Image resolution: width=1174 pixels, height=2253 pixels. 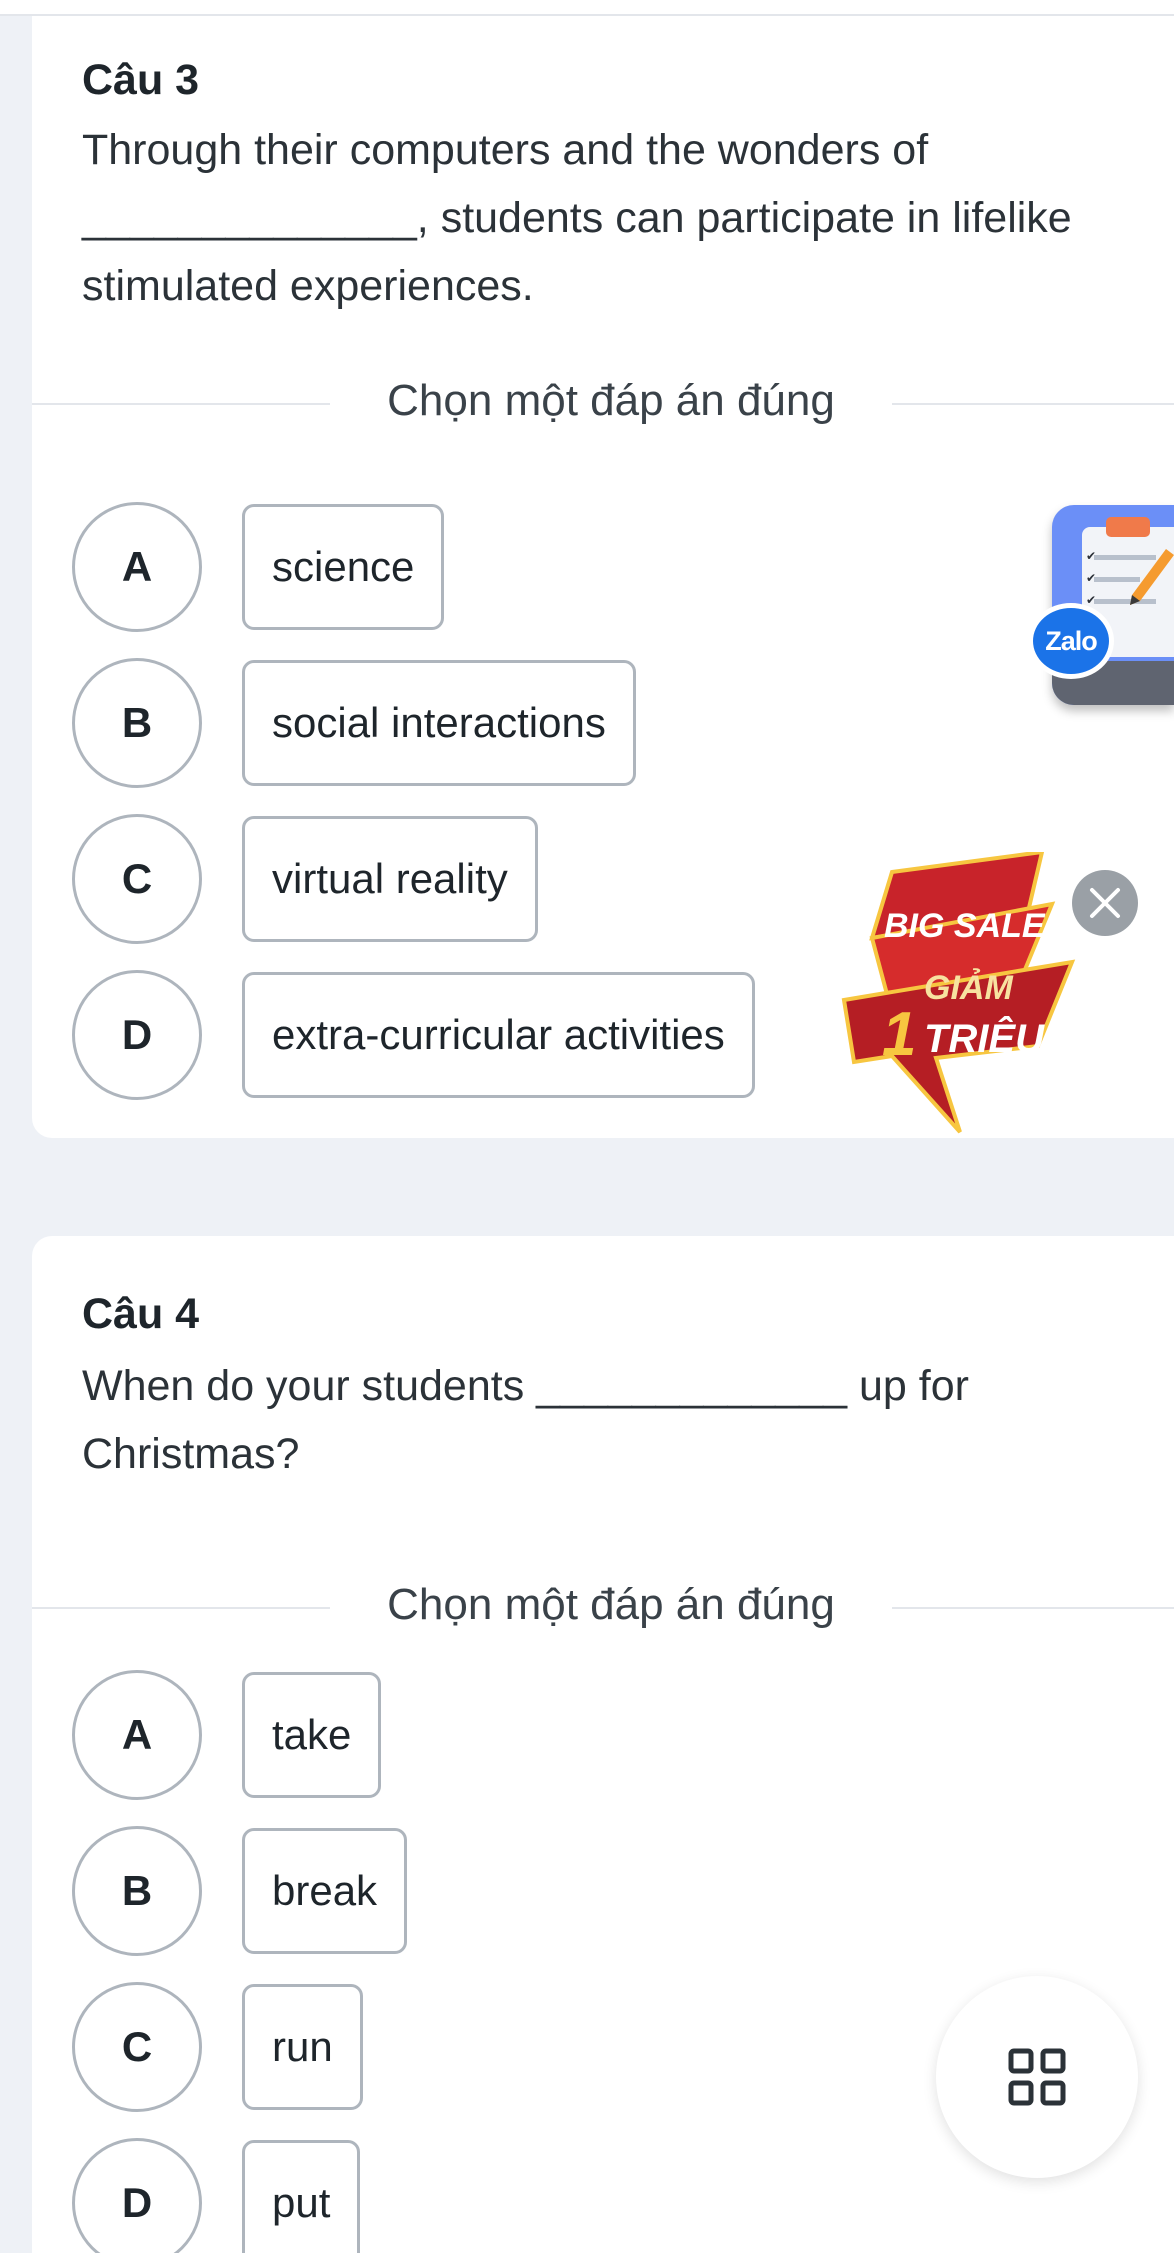 I want to click on zalo-quiz-widget: ✔ ✔ ✔ Zalo, so click(x=1101, y=608).